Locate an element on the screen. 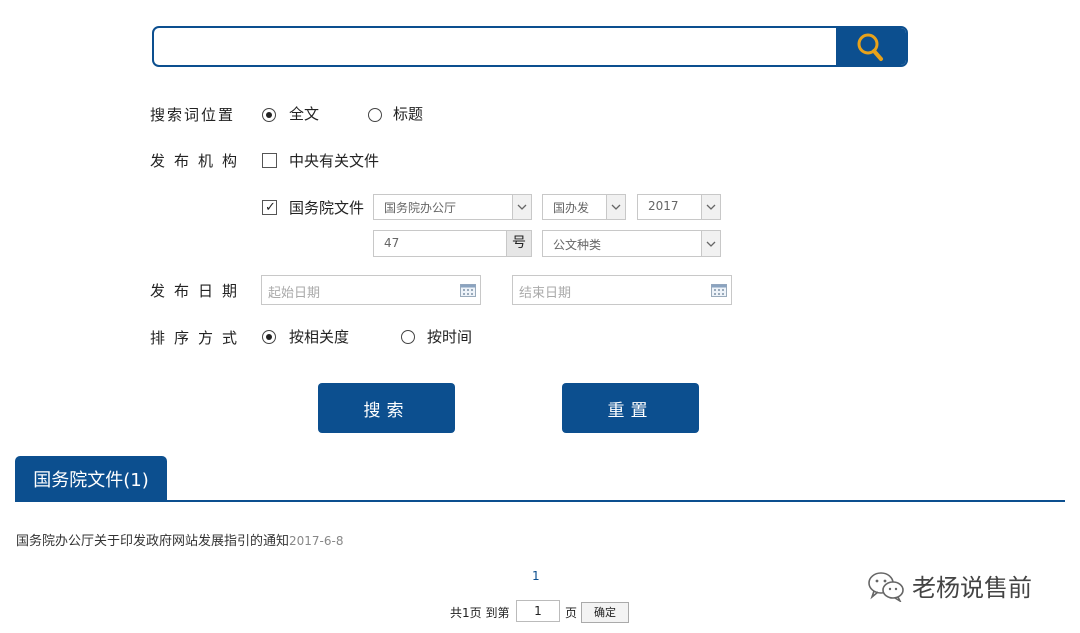 The height and width of the screenshot is (633, 1080). tab-state-council-docs: 国务院文件(1) is located at coordinates (91, 479).